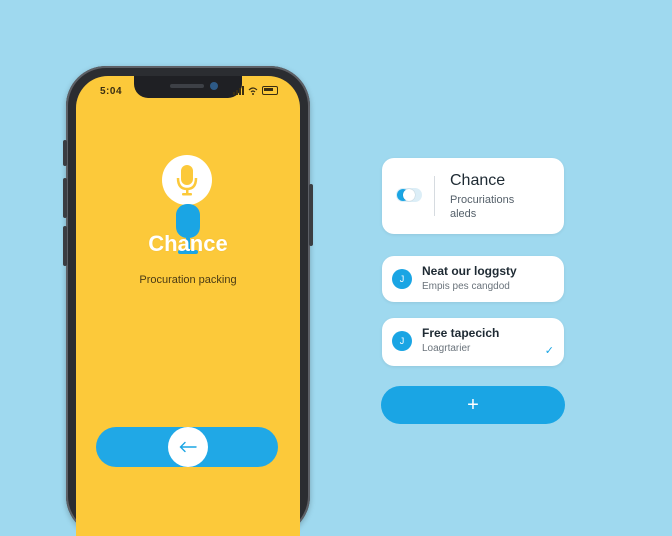 Image resolution: width=672 pixels, height=536 pixels. I want to click on chance-card: Chance Procuriations aleds, so click(473, 196).